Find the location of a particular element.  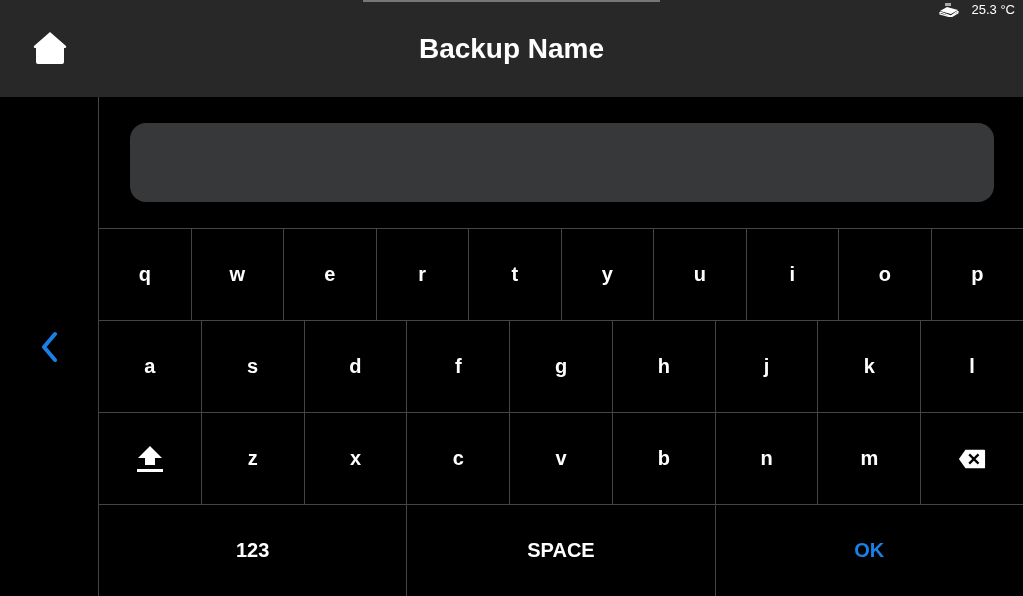

screen-title: Backup Name is located at coordinates (511, 48).